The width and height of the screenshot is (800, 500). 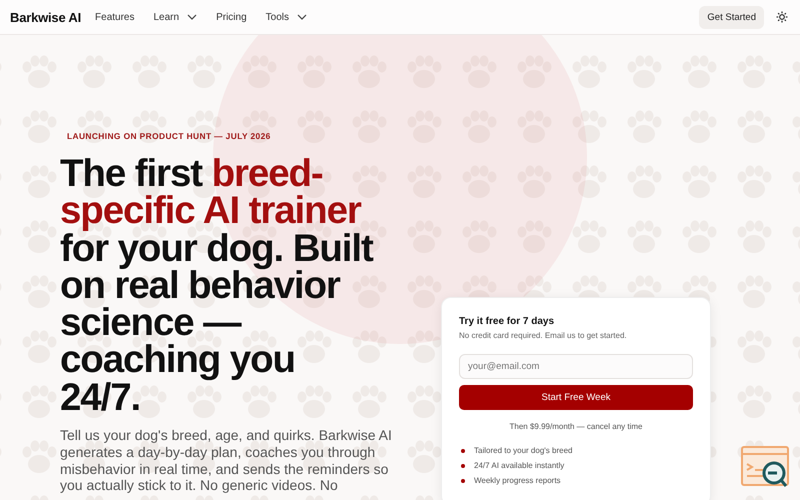 What do you see at coordinates (782, 17) in the screenshot?
I see `sun-icon` at bounding box center [782, 17].